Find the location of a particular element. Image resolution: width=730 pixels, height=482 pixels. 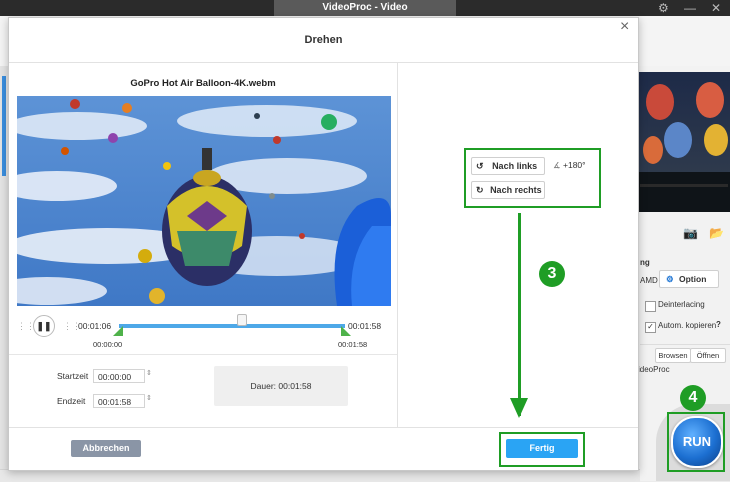

current-time: 00:01:06 is located at coordinates (95, 326).